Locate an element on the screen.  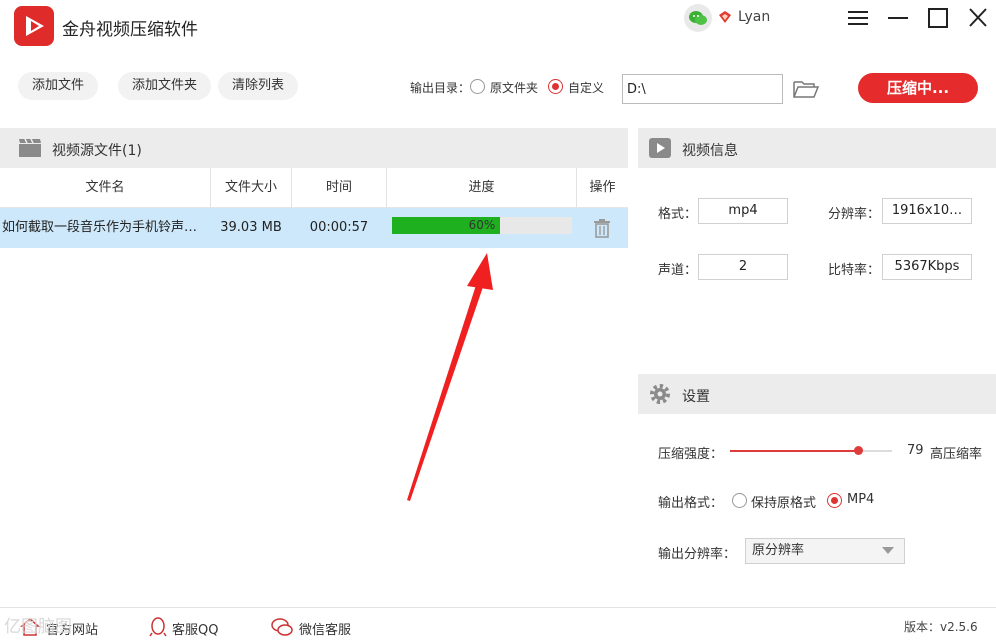
red-arrow-annotation is located at coordinates (445, 377).